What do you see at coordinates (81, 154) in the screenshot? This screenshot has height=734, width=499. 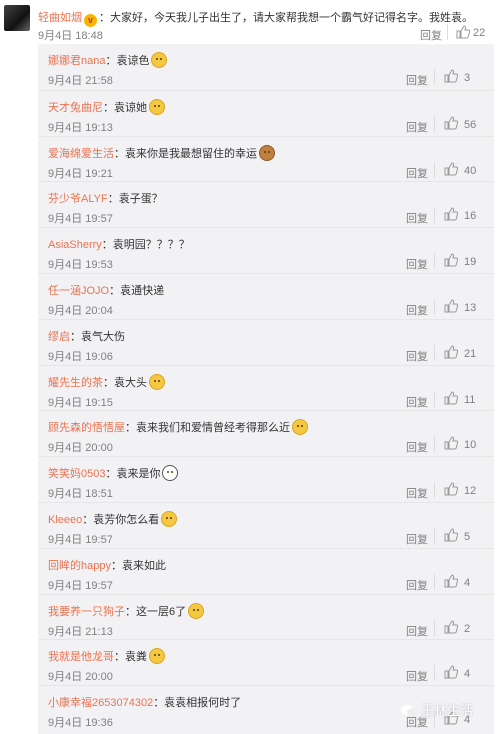 I see `comment-author-link: 爱海绵爱生活` at bounding box center [81, 154].